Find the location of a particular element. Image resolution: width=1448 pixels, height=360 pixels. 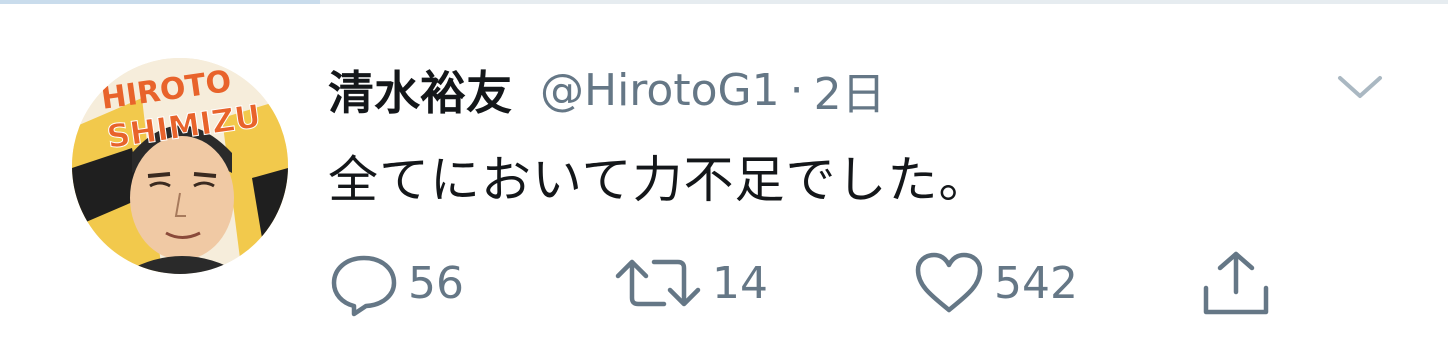

like-count: 542 is located at coordinates (1036, 283).